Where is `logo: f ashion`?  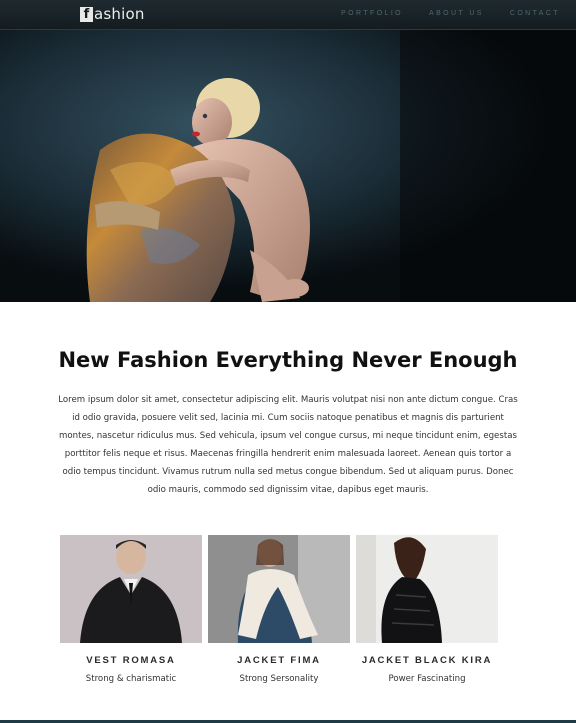
logo: f ashion is located at coordinates (112, 14).